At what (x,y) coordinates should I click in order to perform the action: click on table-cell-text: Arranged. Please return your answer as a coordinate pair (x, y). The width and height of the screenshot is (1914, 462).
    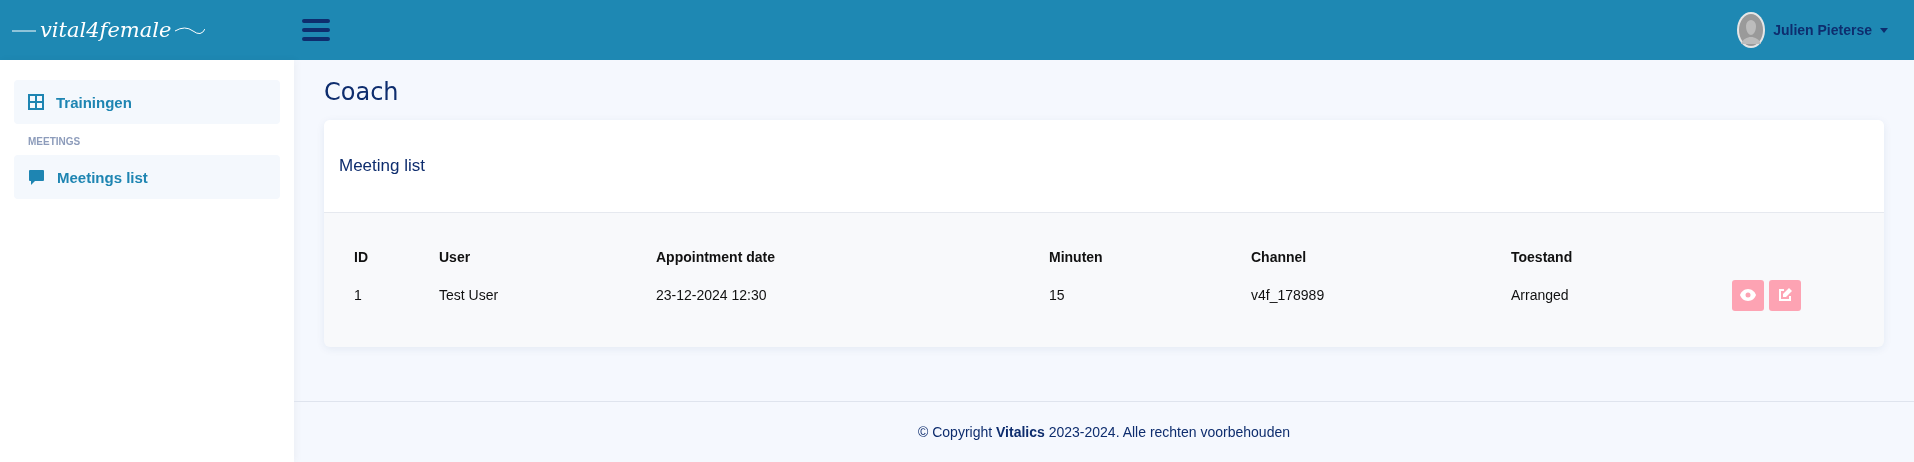
    Looking at the image, I should click on (1540, 295).